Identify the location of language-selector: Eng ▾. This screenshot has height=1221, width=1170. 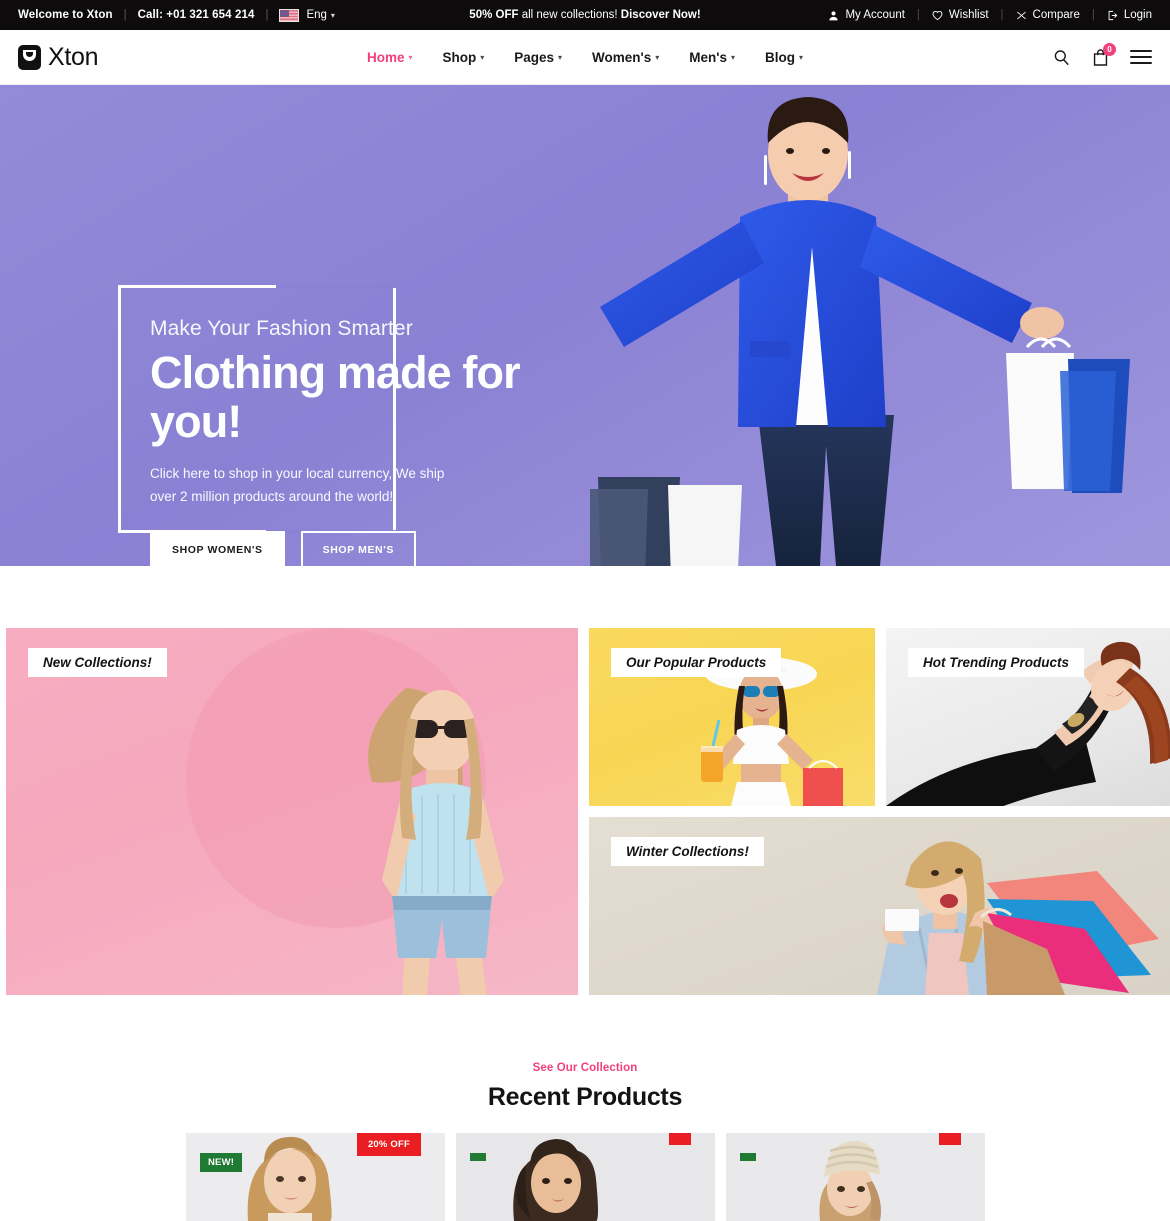
(320, 15).